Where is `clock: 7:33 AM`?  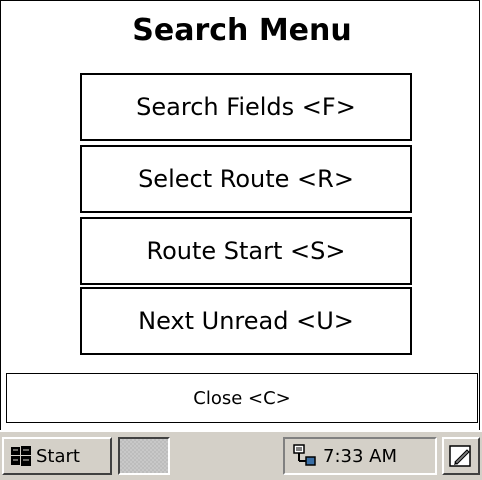
clock: 7:33 AM is located at coordinates (360, 456).